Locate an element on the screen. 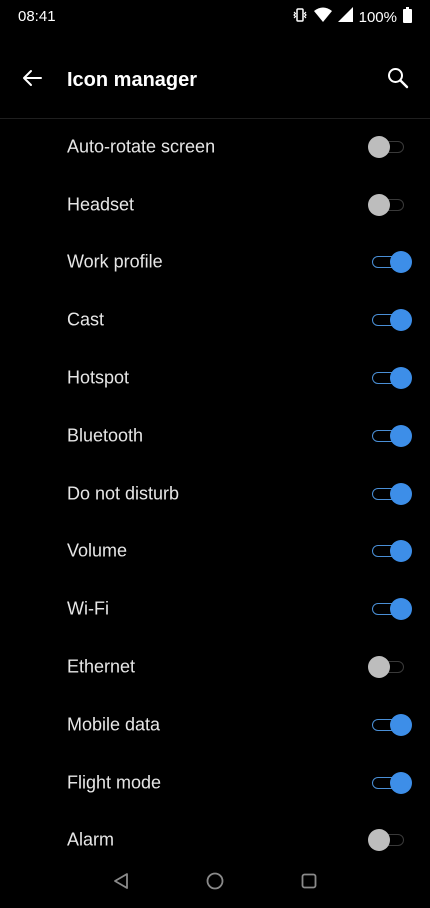 This screenshot has width=430, height=908. navigation-bar is located at coordinates (215, 883).